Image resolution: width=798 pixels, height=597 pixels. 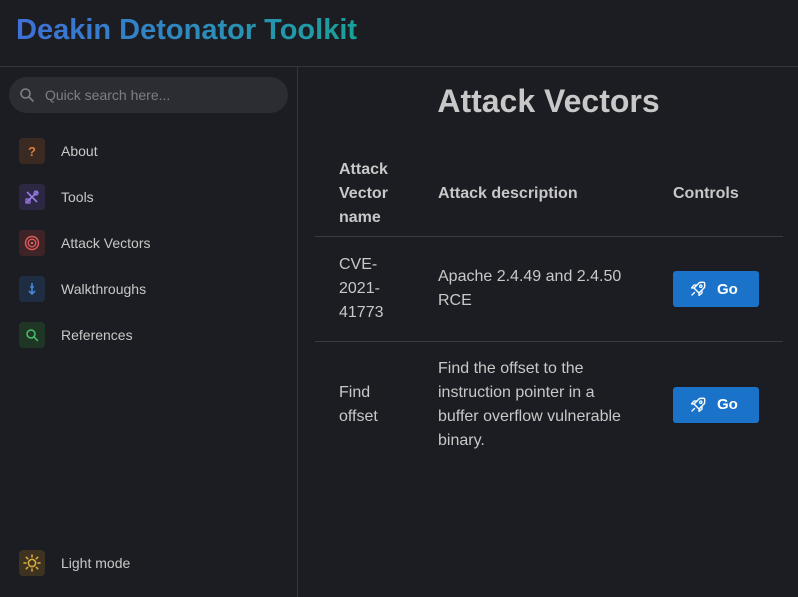 What do you see at coordinates (154, 335) in the screenshot?
I see `sidebar-item-references: References` at bounding box center [154, 335].